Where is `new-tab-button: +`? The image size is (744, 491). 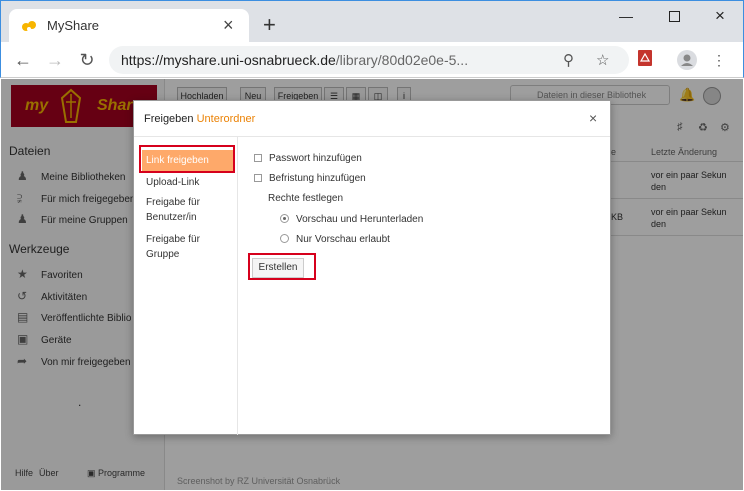 new-tab-button: + is located at coordinates (269, 25).